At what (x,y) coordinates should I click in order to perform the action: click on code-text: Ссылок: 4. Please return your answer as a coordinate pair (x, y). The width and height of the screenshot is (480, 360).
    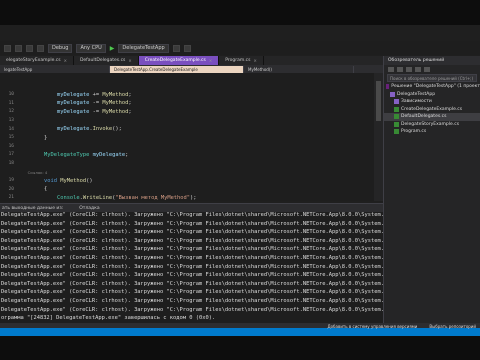
    Looking at the image, I should click on (33, 172).